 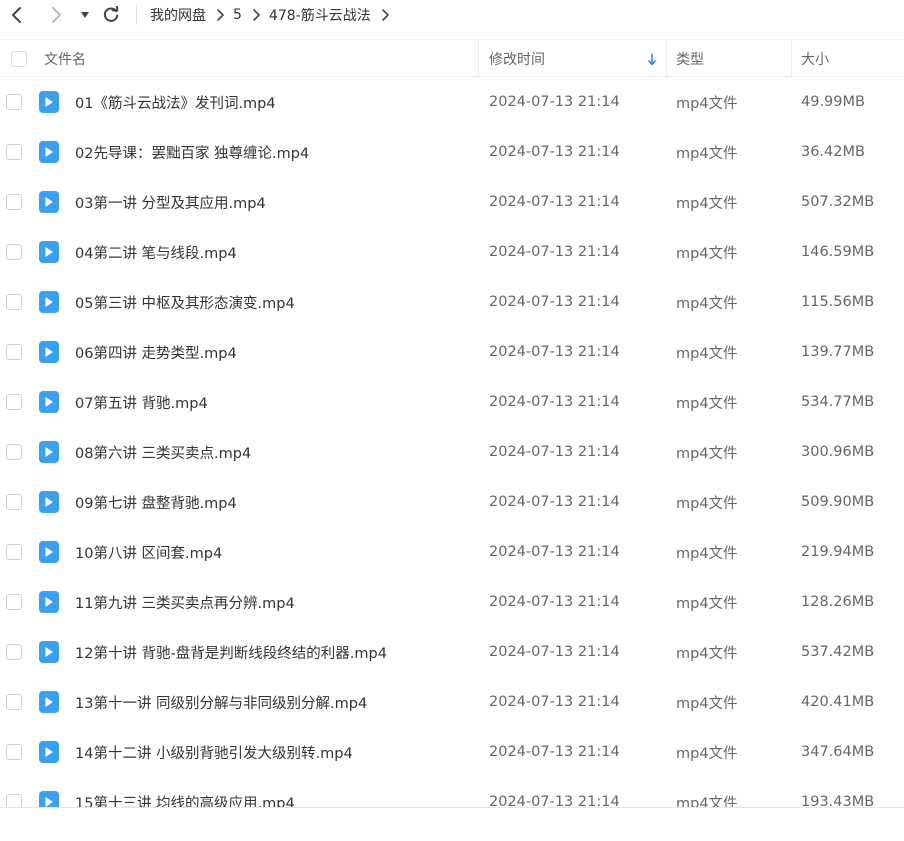 What do you see at coordinates (178, 15) in the screenshot?
I see `breadcrumb-item-root: 我的网盘` at bounding box center [178, 15].